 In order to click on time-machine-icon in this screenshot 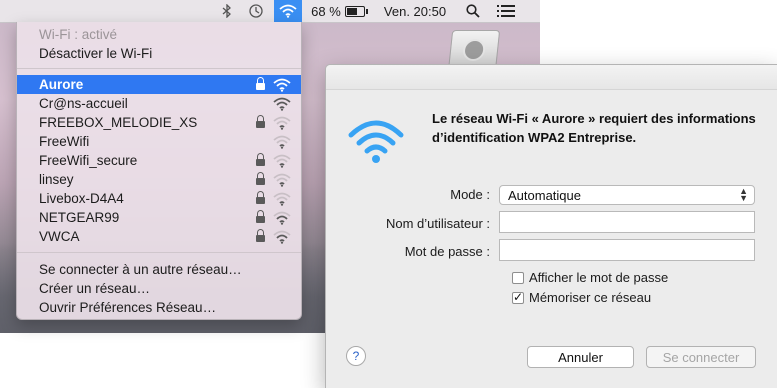, I will do `click(256, 11)`.